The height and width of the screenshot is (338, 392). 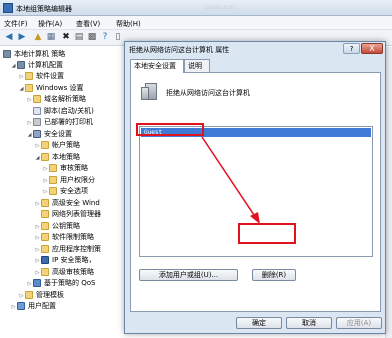 I want to click on tab-local-security: 本地安全设置, so click(x=157, y=66).